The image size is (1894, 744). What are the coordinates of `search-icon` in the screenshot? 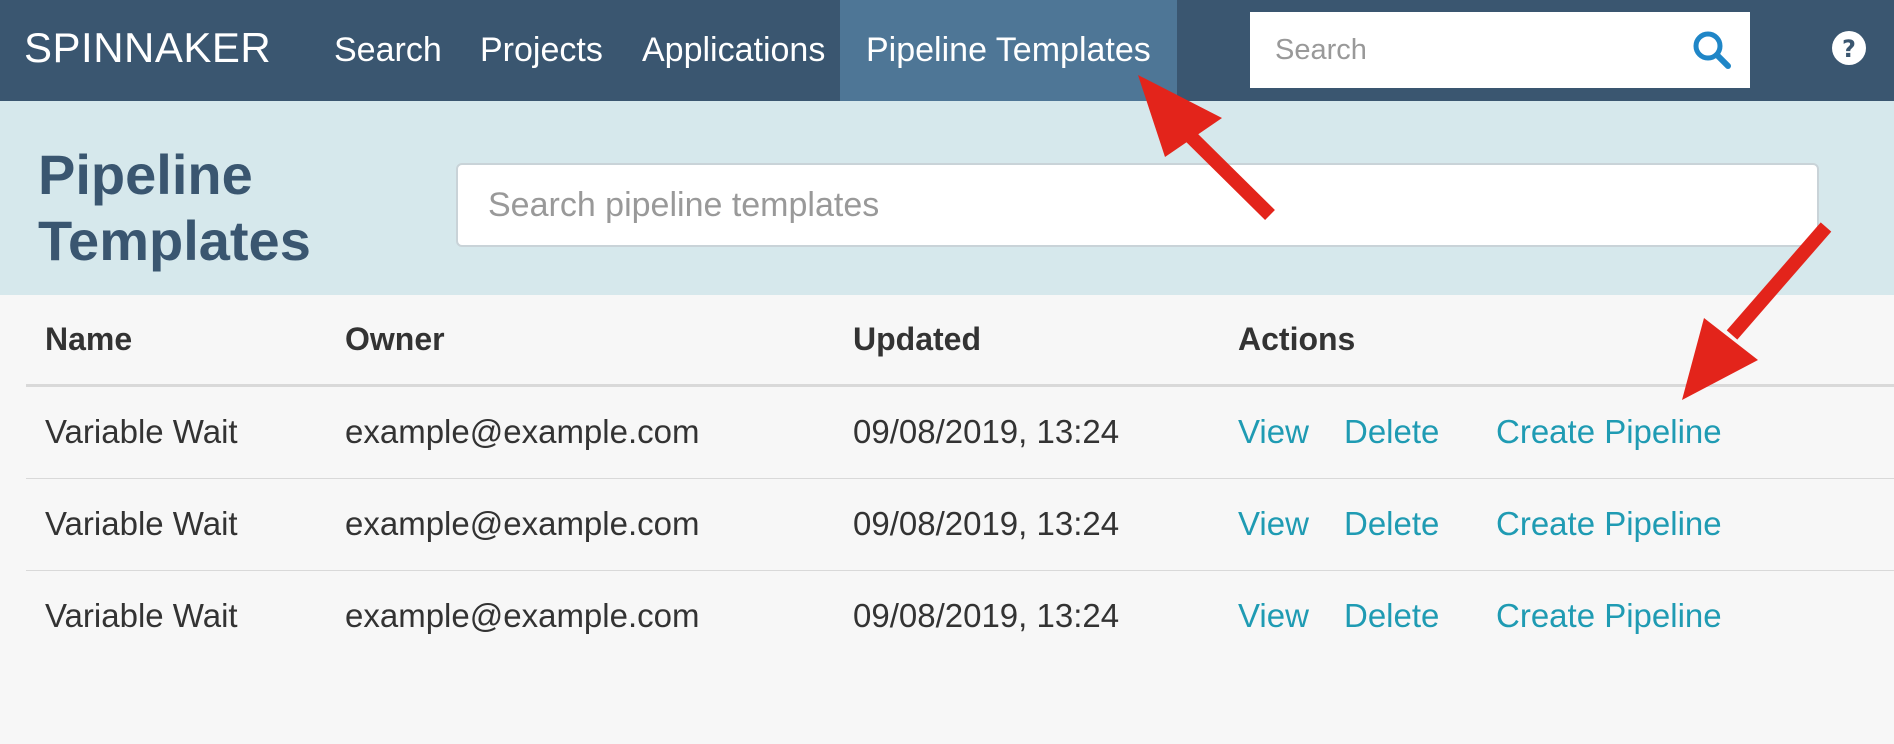 It's located at (1712, 50).